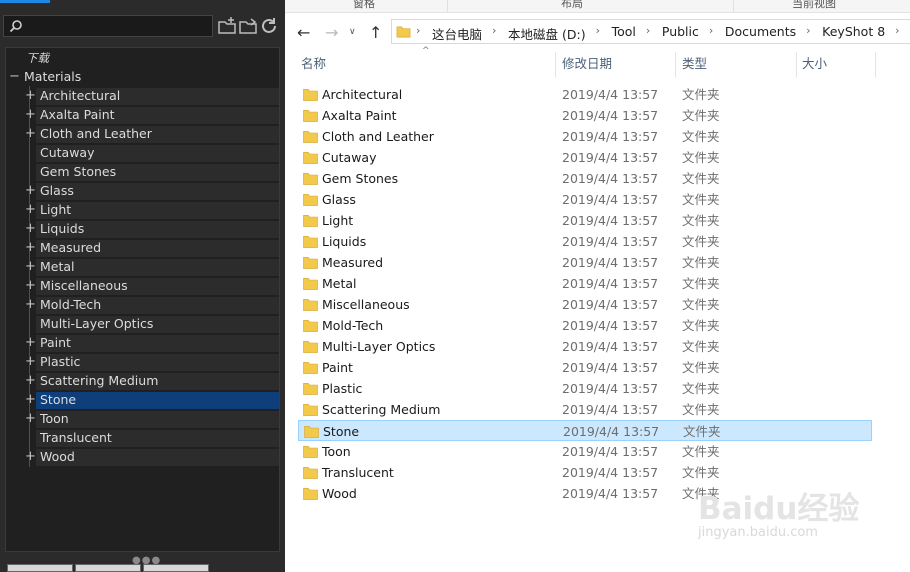  Describe the element at coordinates (585, 451) in the screenshot. I see `folder-row: Toon 2019/4/4 13:57 文件夹` at that location.